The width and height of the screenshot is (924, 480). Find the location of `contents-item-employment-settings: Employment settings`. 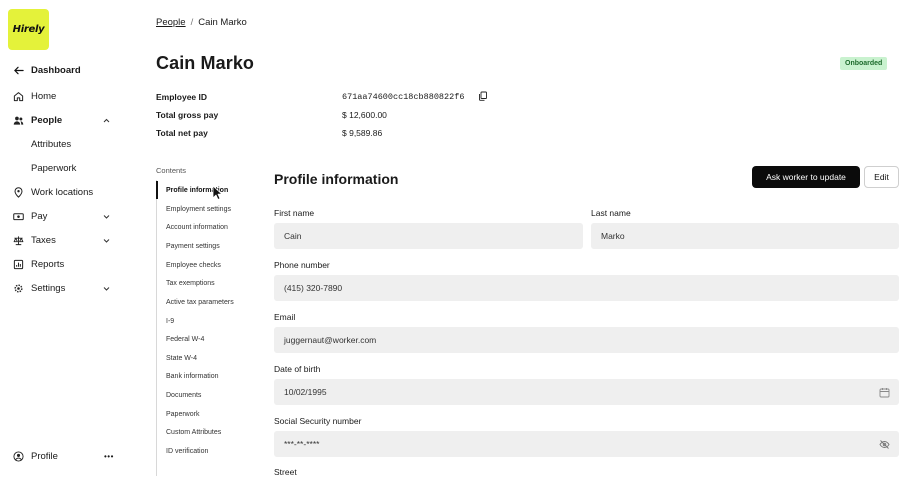

contents-item-employment-settings: Employment settings is located at coordinates (198, 209).